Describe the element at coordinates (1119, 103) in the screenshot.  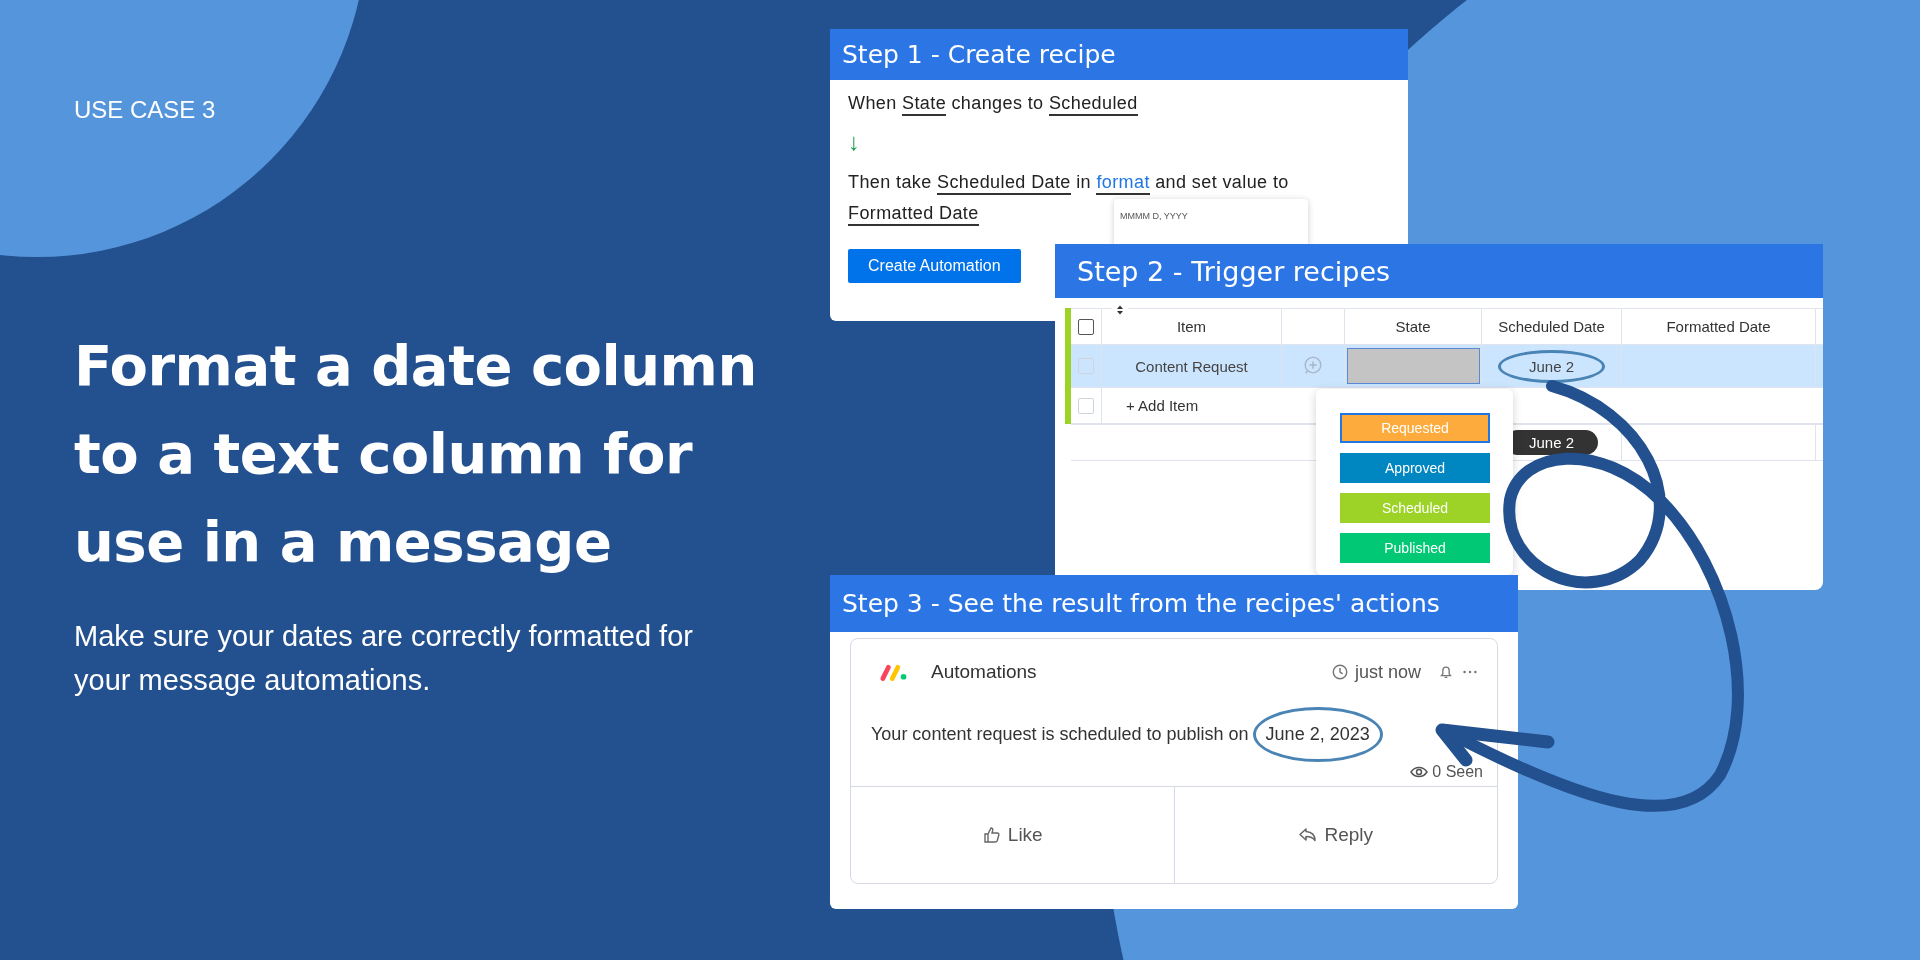
I see `trigger-sentence: When State changes to Scheduled` at that location.